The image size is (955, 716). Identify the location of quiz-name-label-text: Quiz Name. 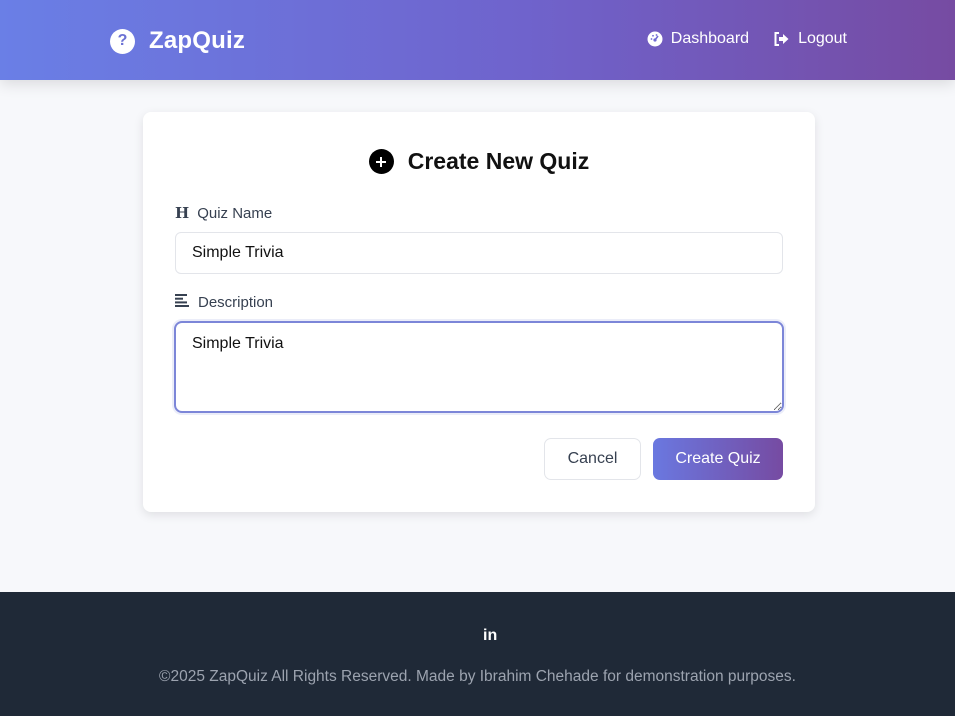
(235, 213).